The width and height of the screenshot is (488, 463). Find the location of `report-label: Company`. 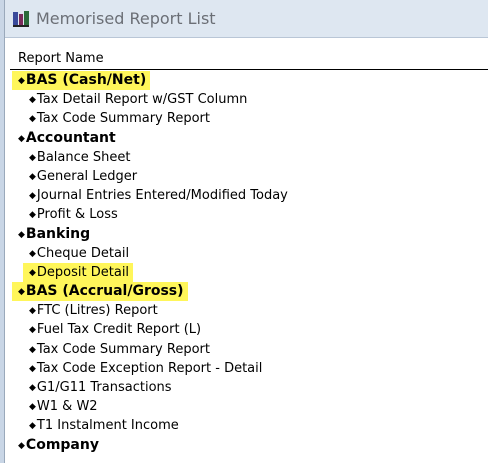

report-label: Company is located at coordinates (62, 444).